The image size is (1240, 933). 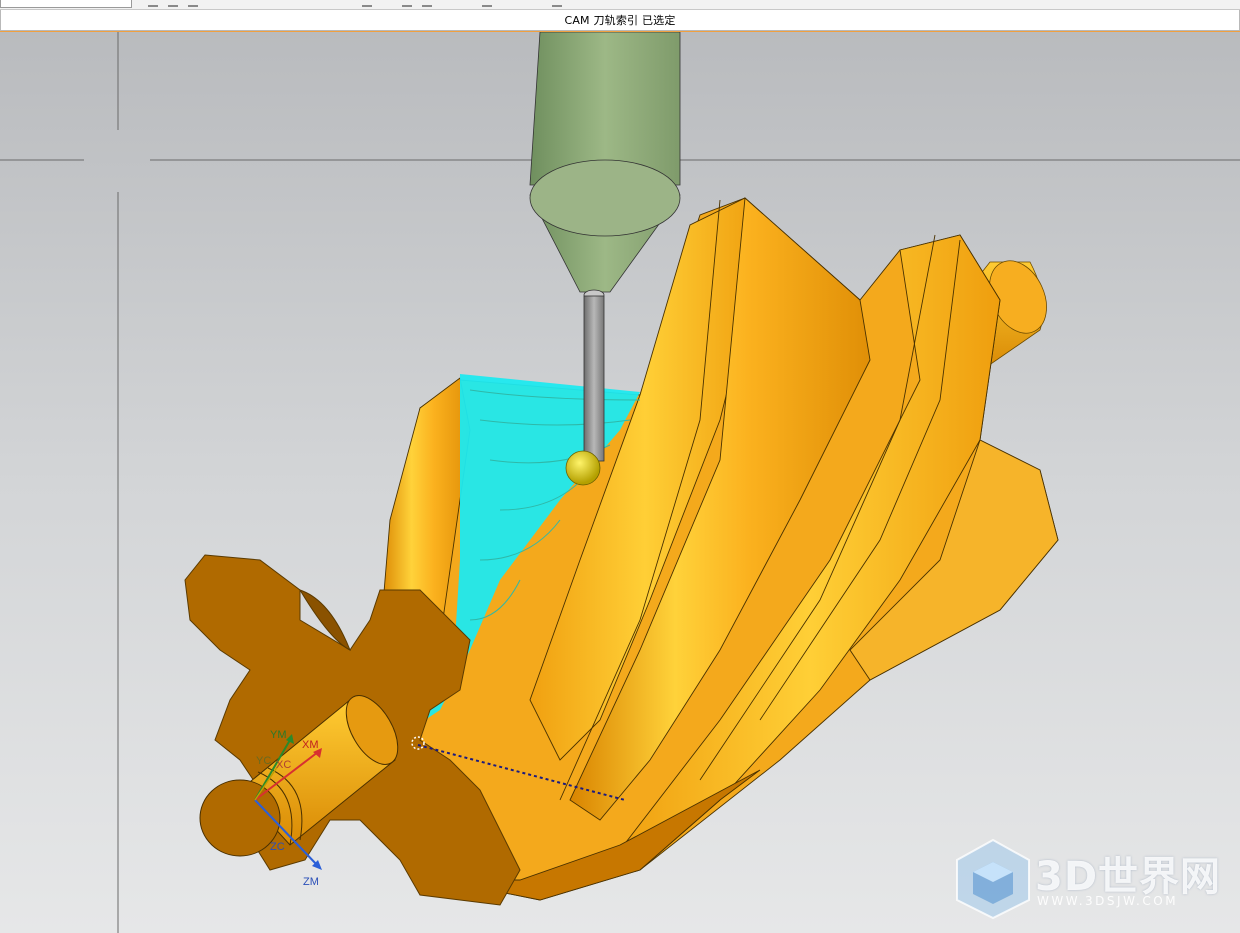 I want to click on watermark: 3D世界网 WWW.3DSJW.COM, so click(x=1090, y=879).